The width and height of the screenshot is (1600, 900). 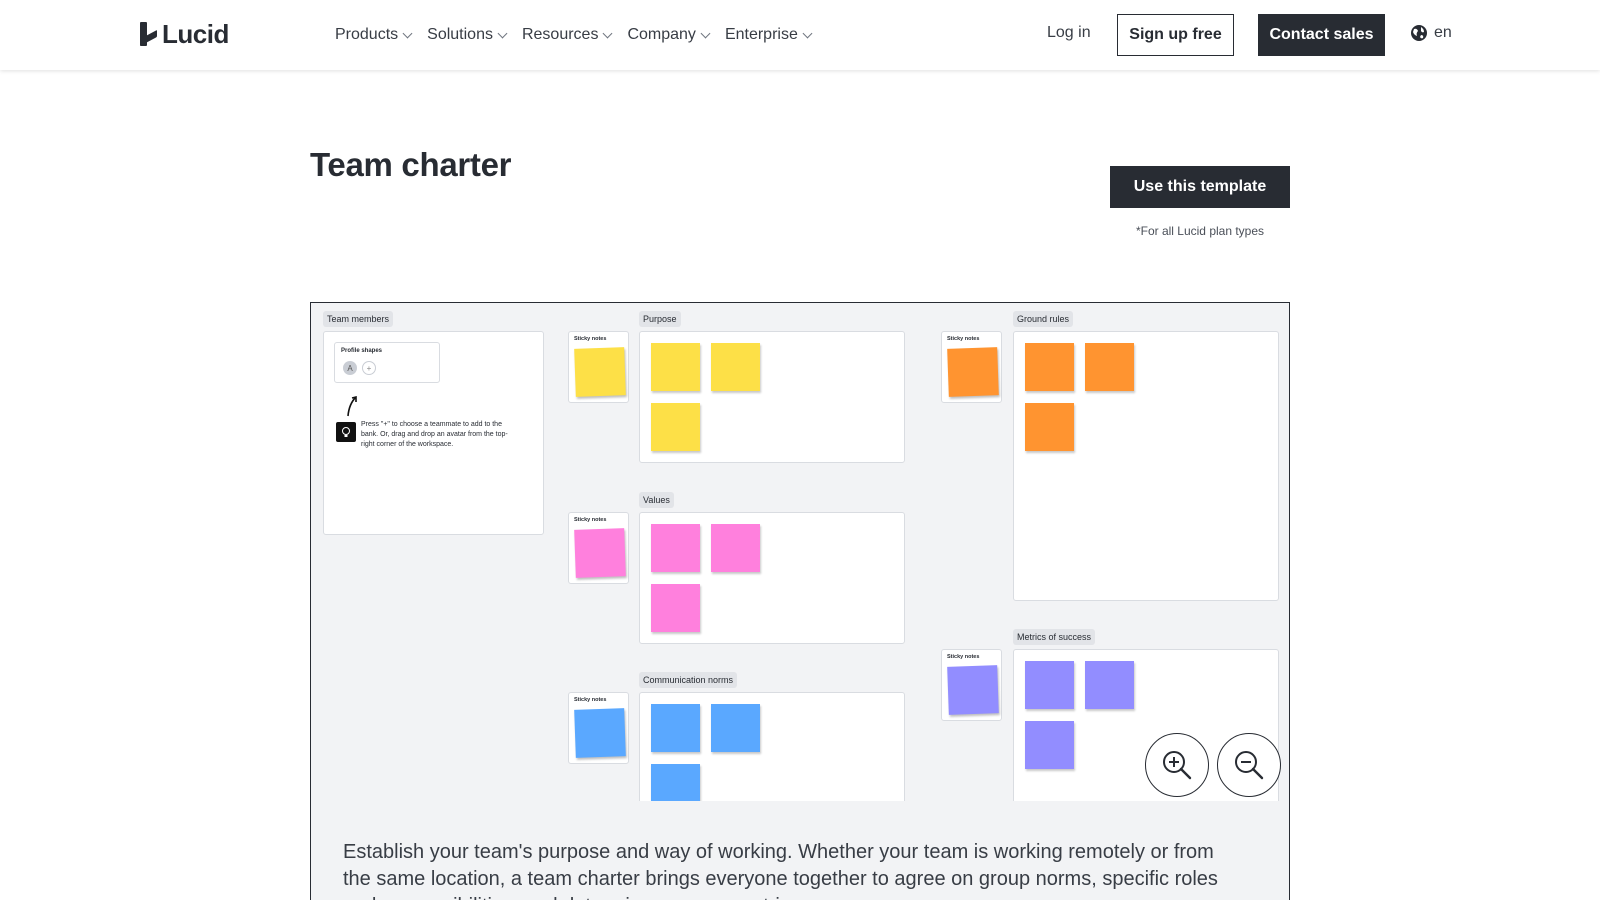 I want to click on profile-shapes-box: Profile shapes A +, so click(x=387, y=362).